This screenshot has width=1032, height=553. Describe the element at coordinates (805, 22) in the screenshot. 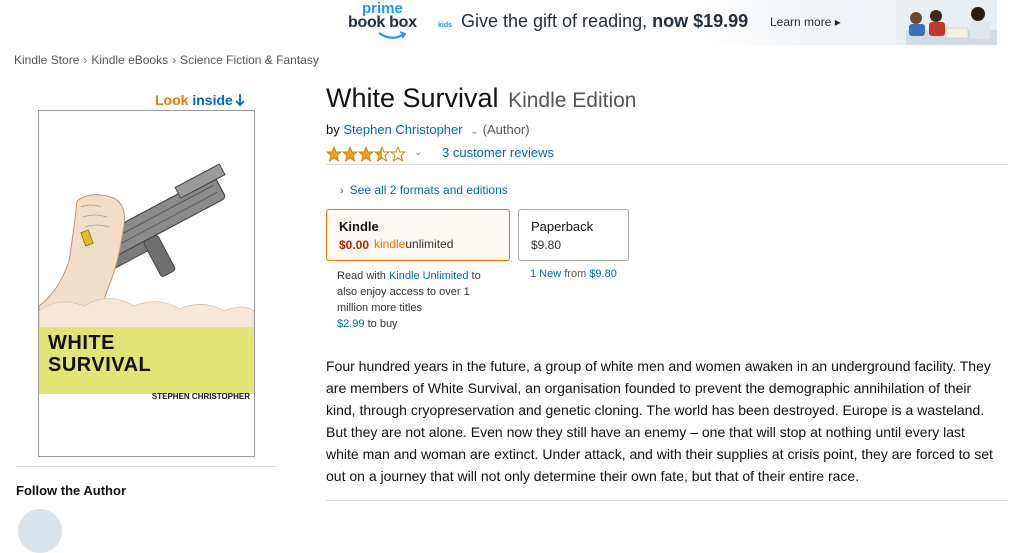

I see `banner-learn-more-link: Learn more ▸` at that location.